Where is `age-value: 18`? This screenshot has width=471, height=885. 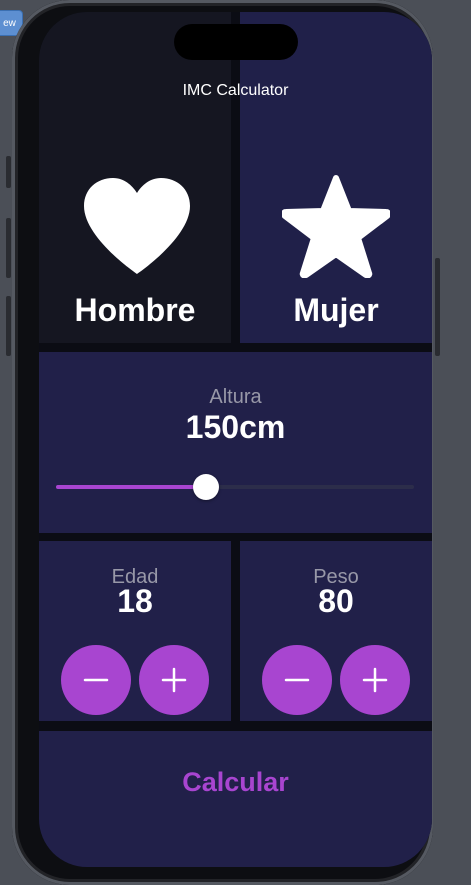
age-value: 18 is located at coordinates (135, 601).